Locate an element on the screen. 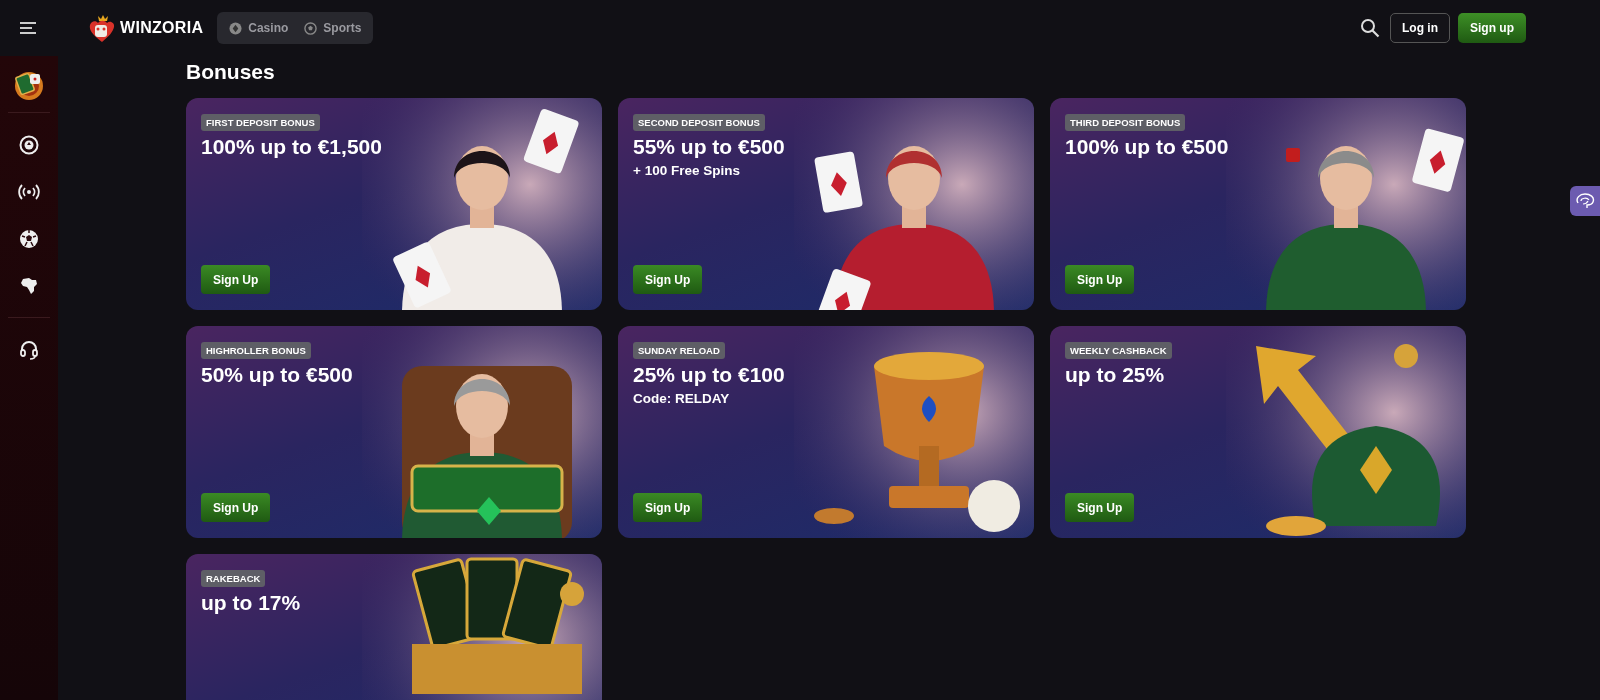  ball-icon is located at coordinates (311, 28).